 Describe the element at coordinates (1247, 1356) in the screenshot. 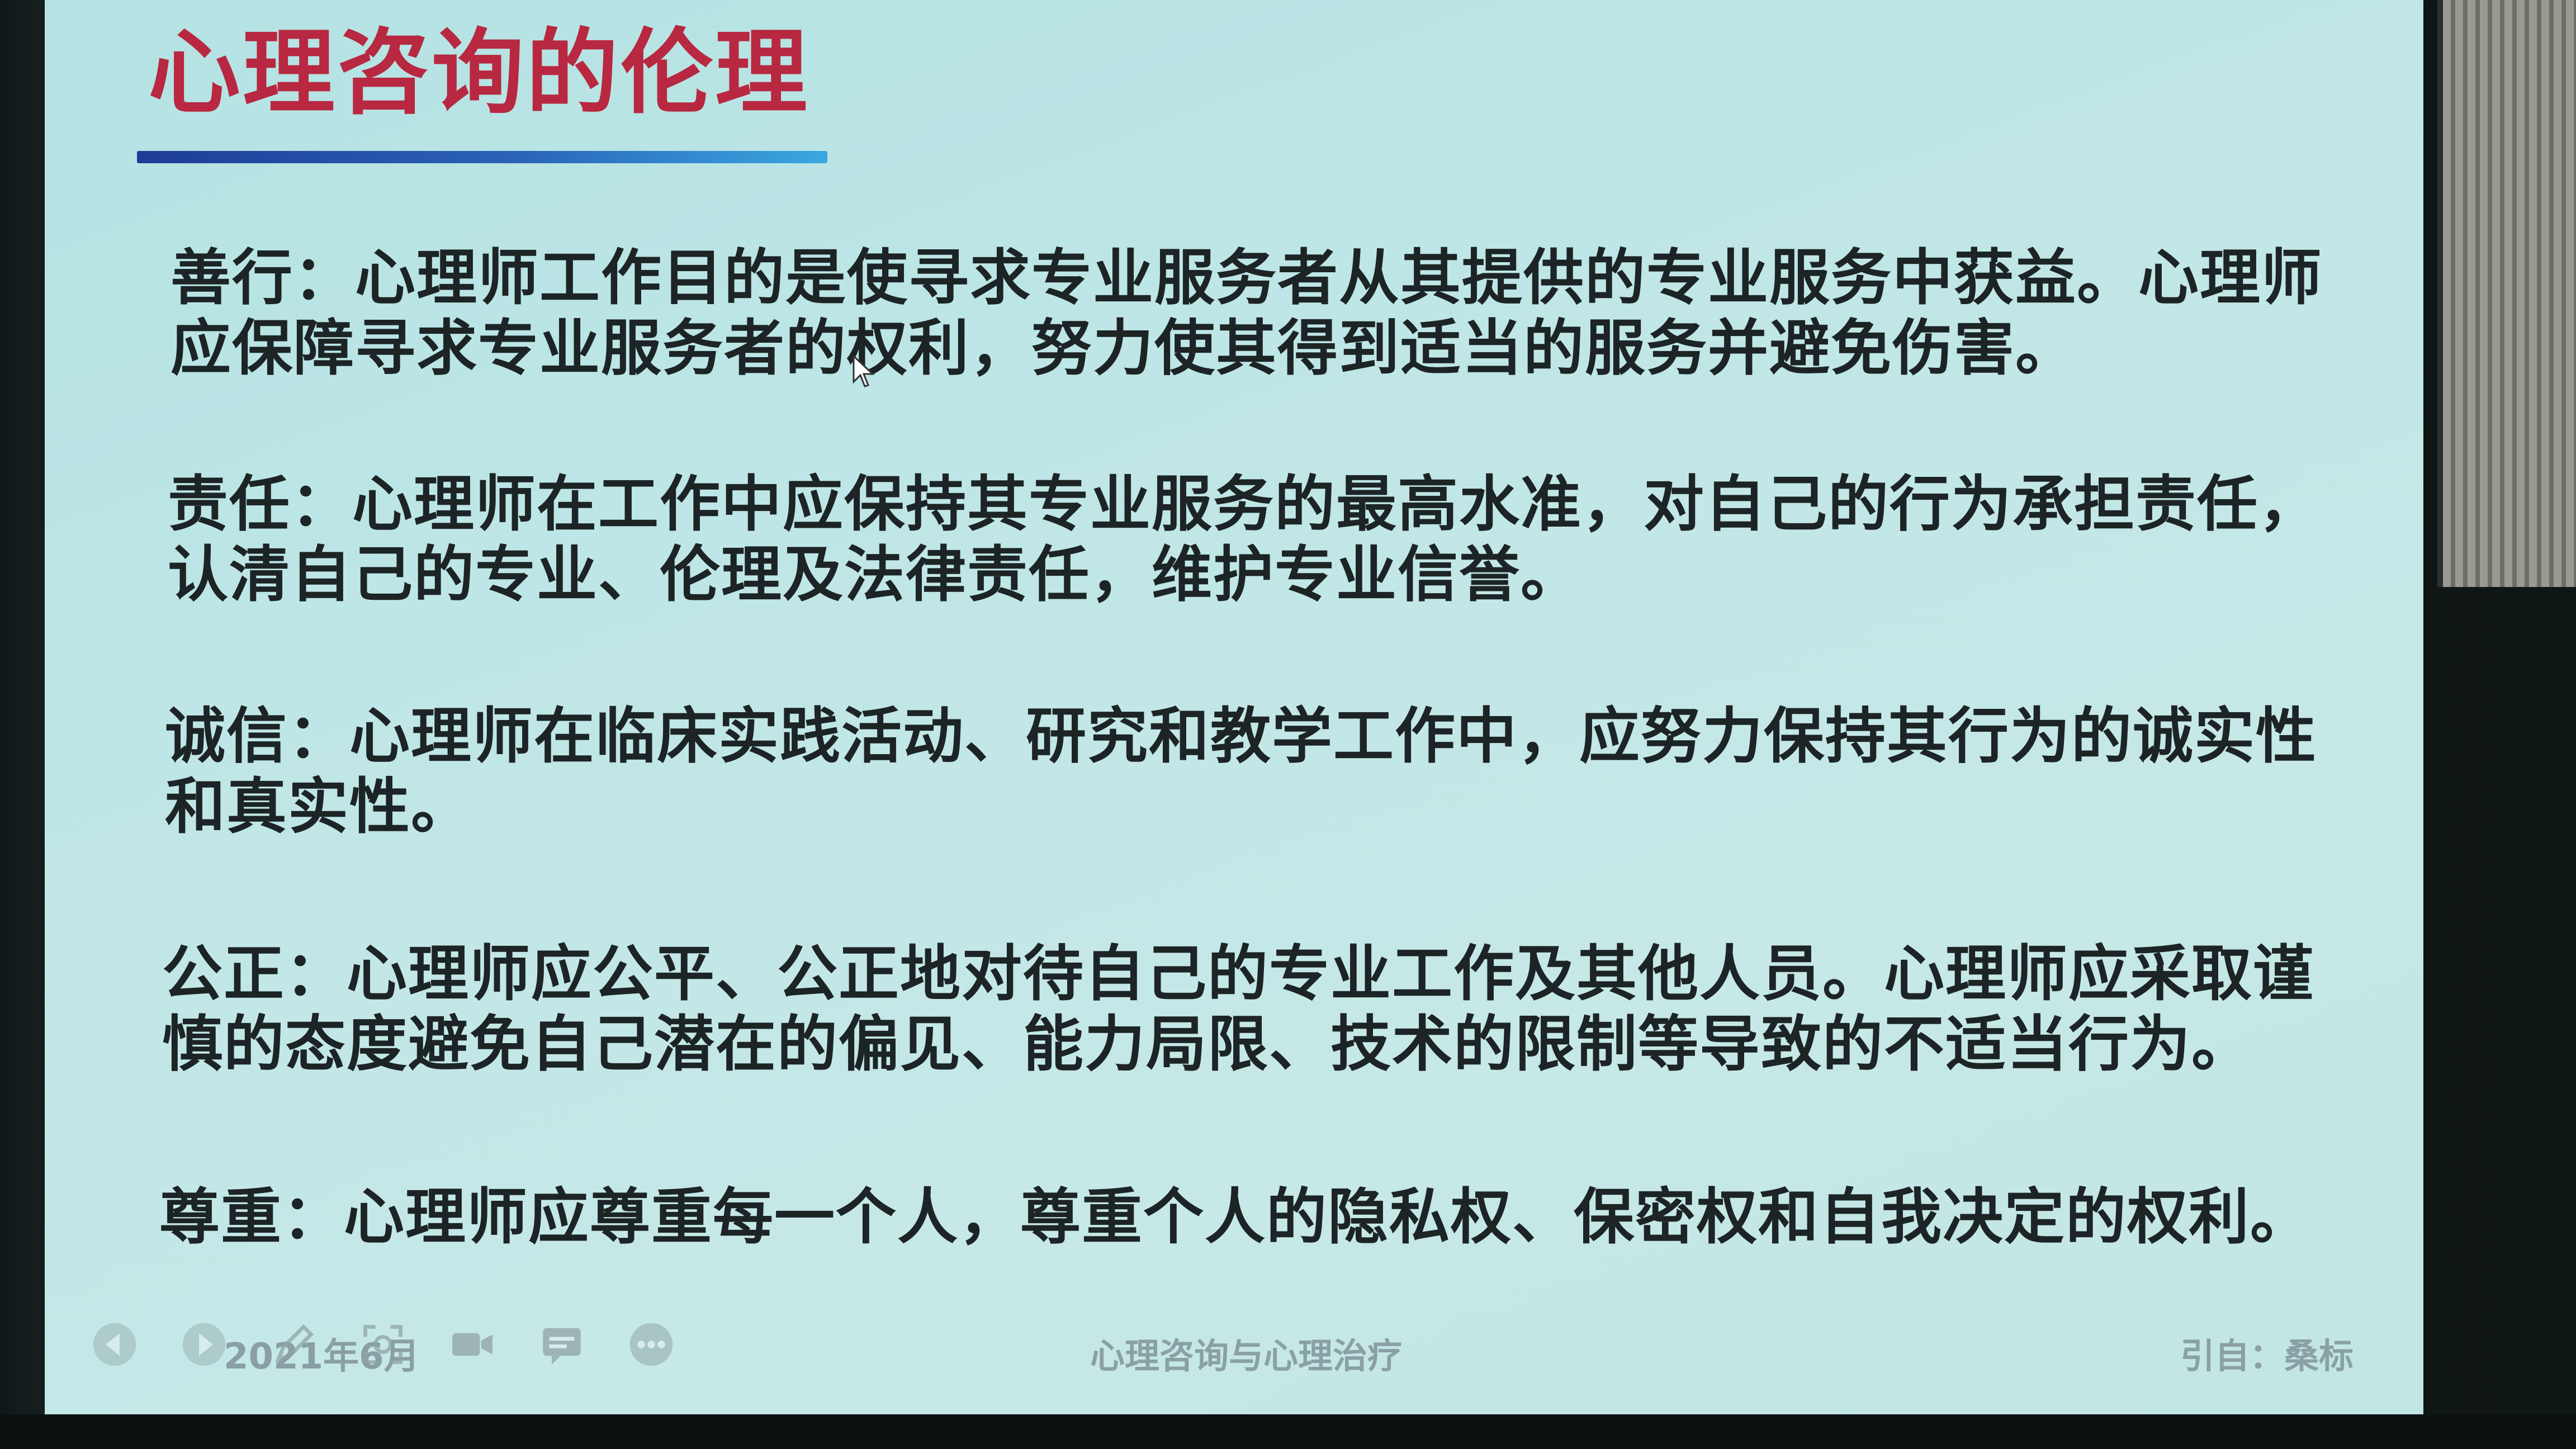

I see `course-name: 心理咨询与心理治疗` at that location.